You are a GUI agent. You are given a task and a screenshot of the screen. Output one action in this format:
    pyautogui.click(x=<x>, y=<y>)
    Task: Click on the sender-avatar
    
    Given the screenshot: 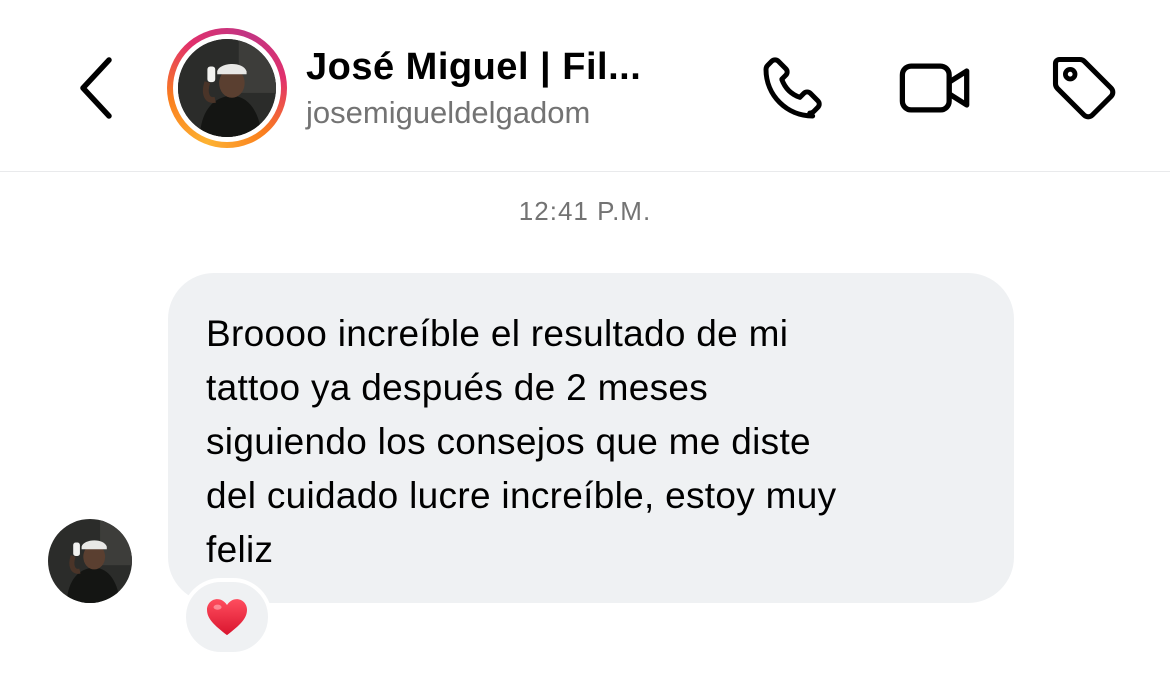 What is the action you would take?
    pyautogui.click(x=90, y=561)
    